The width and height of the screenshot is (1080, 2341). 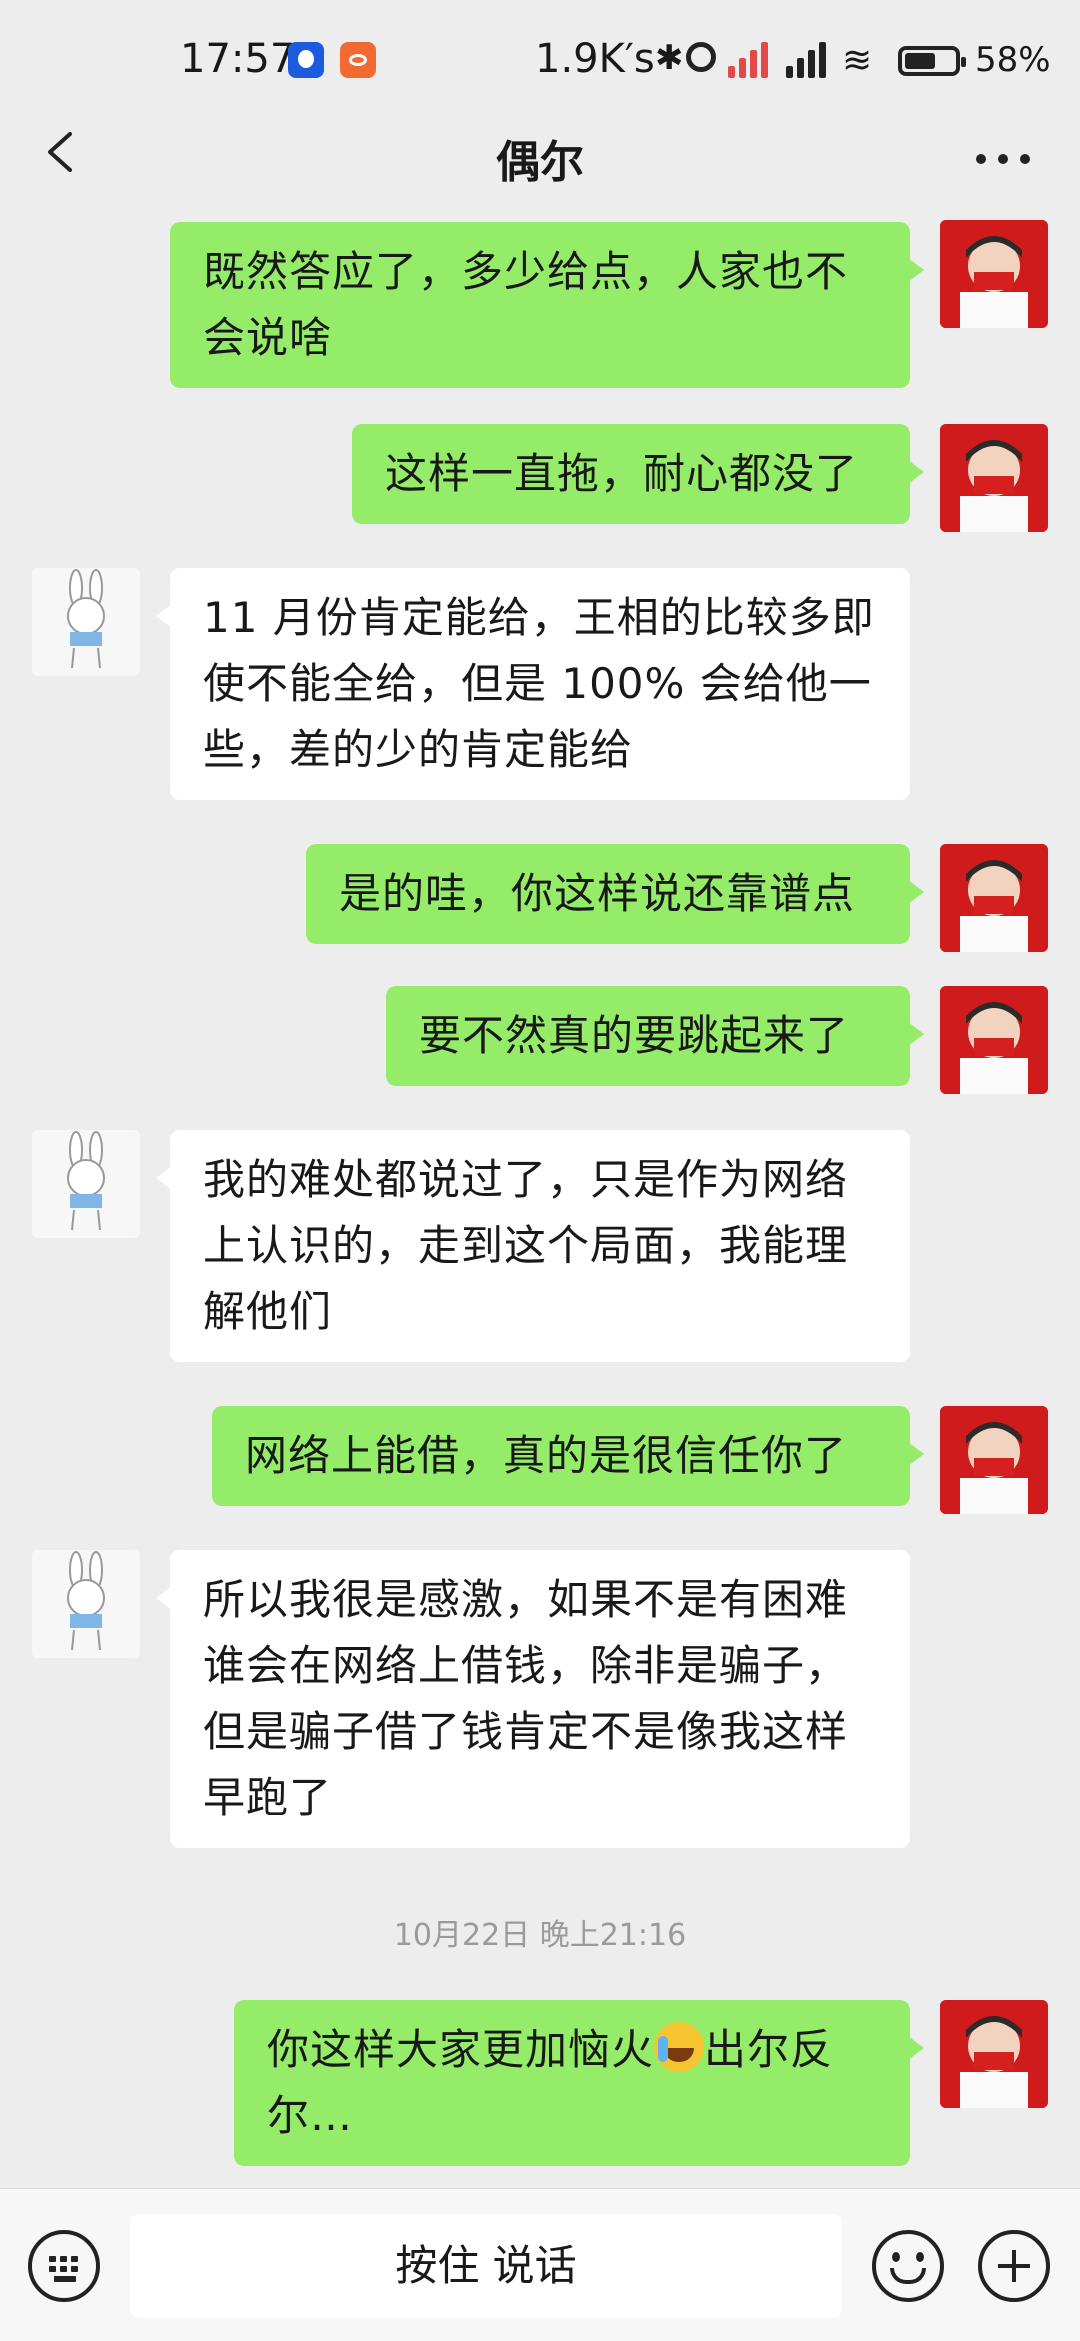 What do you see at coordinates (547, 305) in the screenshot?
I see `message-bubble-sent: 既然答应了，多少给点，人家也不 会说啥` at bounding box center [547, 305].